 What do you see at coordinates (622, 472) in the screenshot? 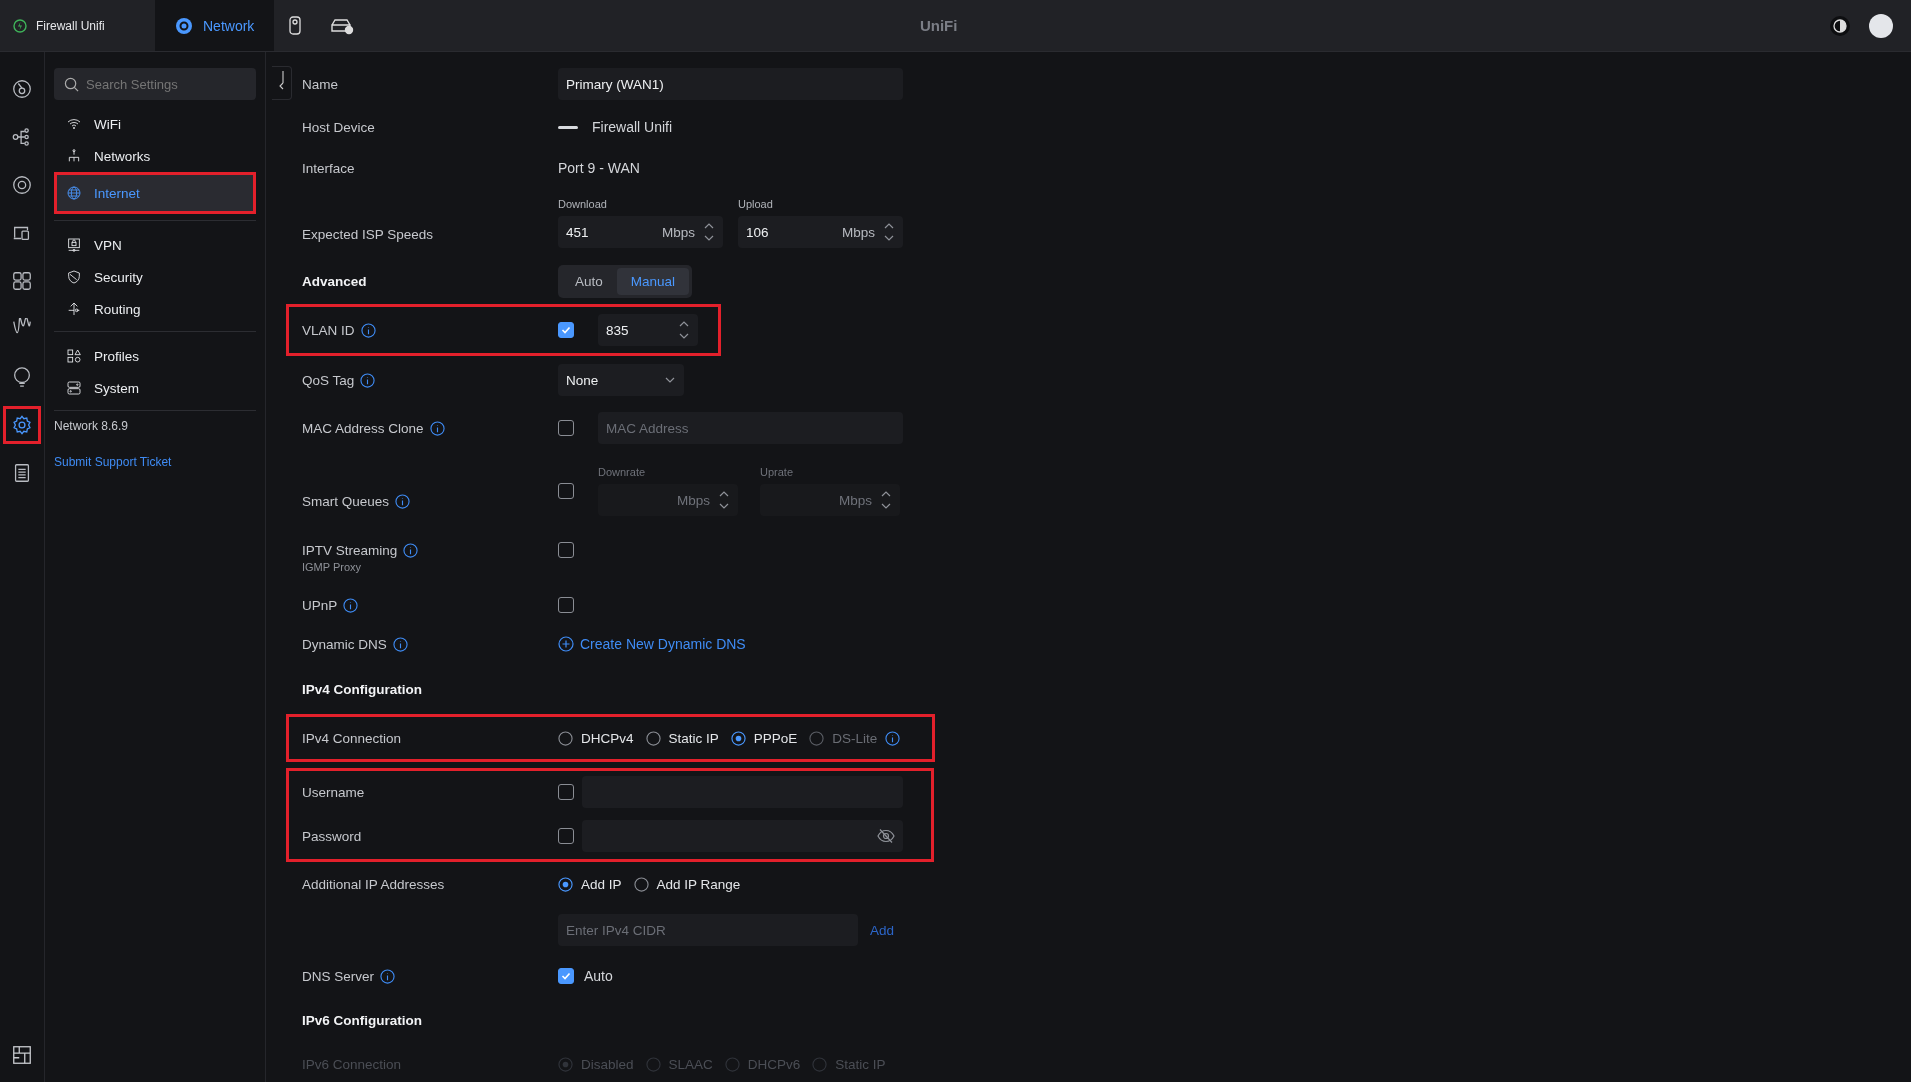
I see `field-caption: Downrate` at bounding box center [622, 472].